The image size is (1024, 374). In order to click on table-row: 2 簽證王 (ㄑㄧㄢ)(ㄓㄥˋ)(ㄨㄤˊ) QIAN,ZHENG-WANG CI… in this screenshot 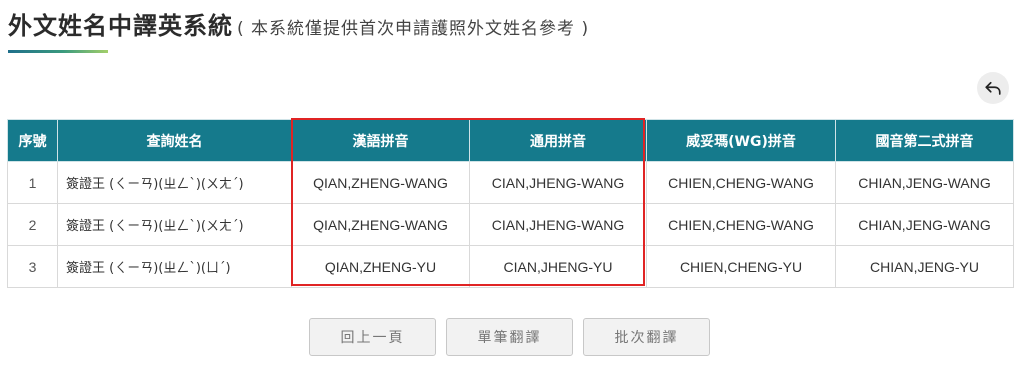, I will do `click(510, 224)`.